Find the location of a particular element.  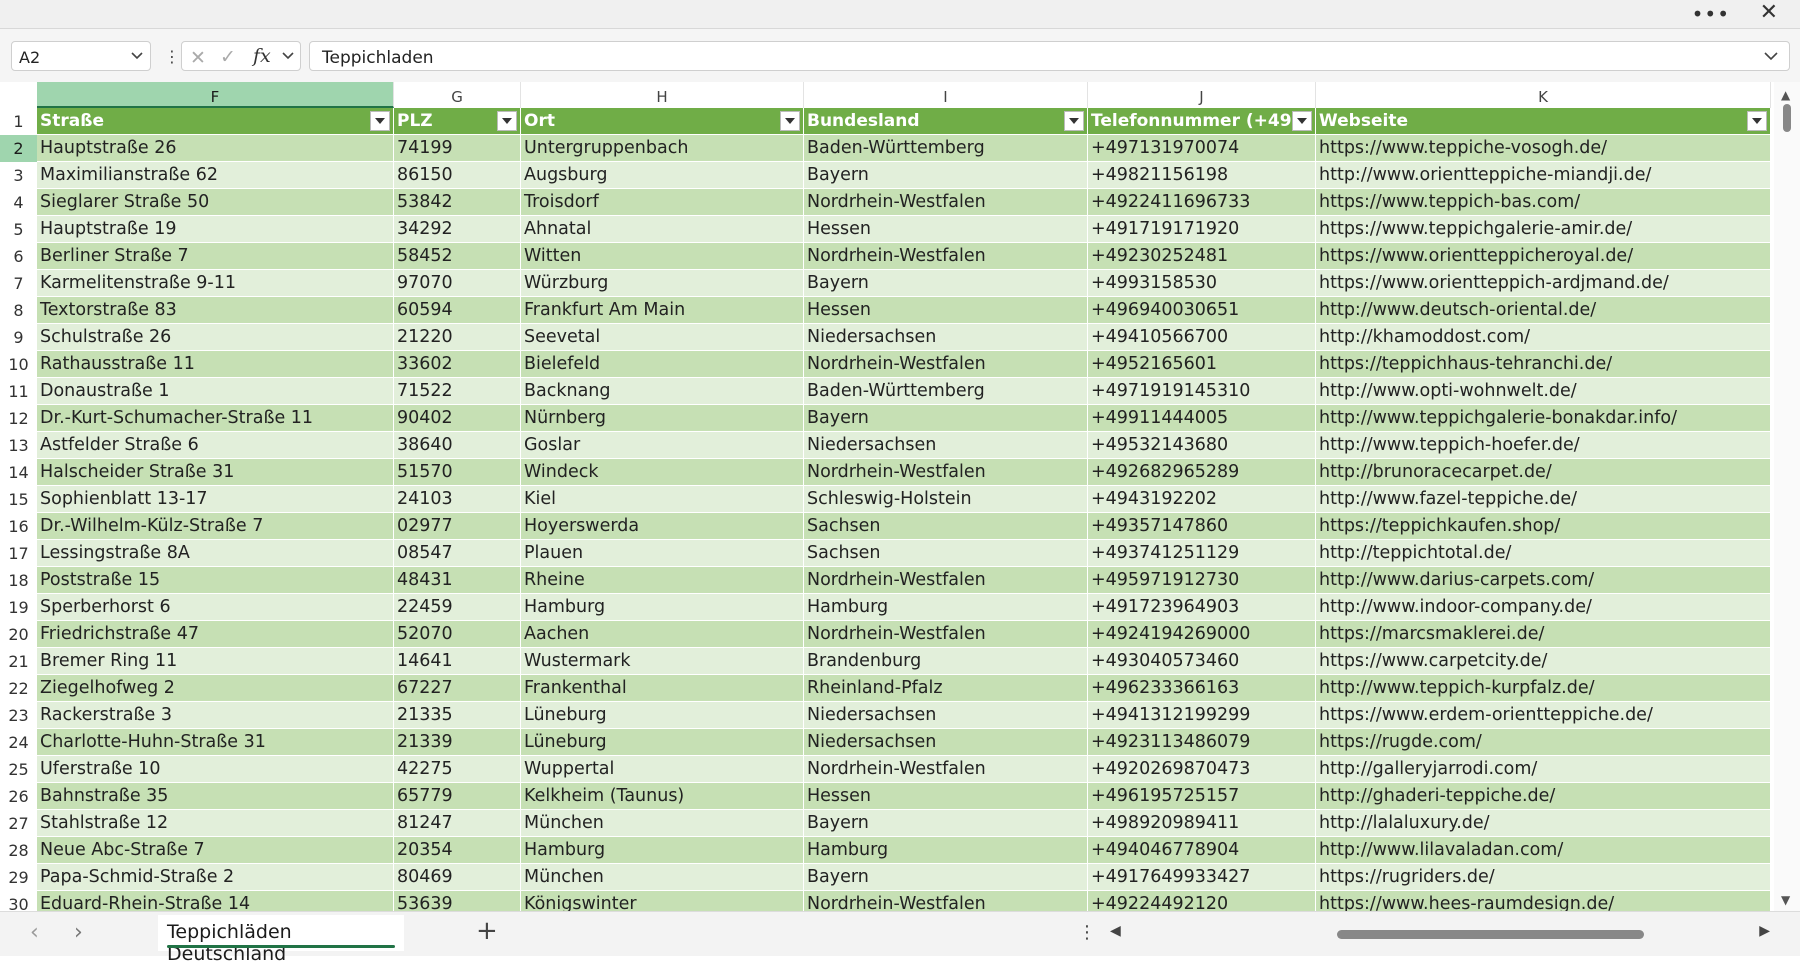

table-cell: +492682965289 is located at coordinates (1202, 472).